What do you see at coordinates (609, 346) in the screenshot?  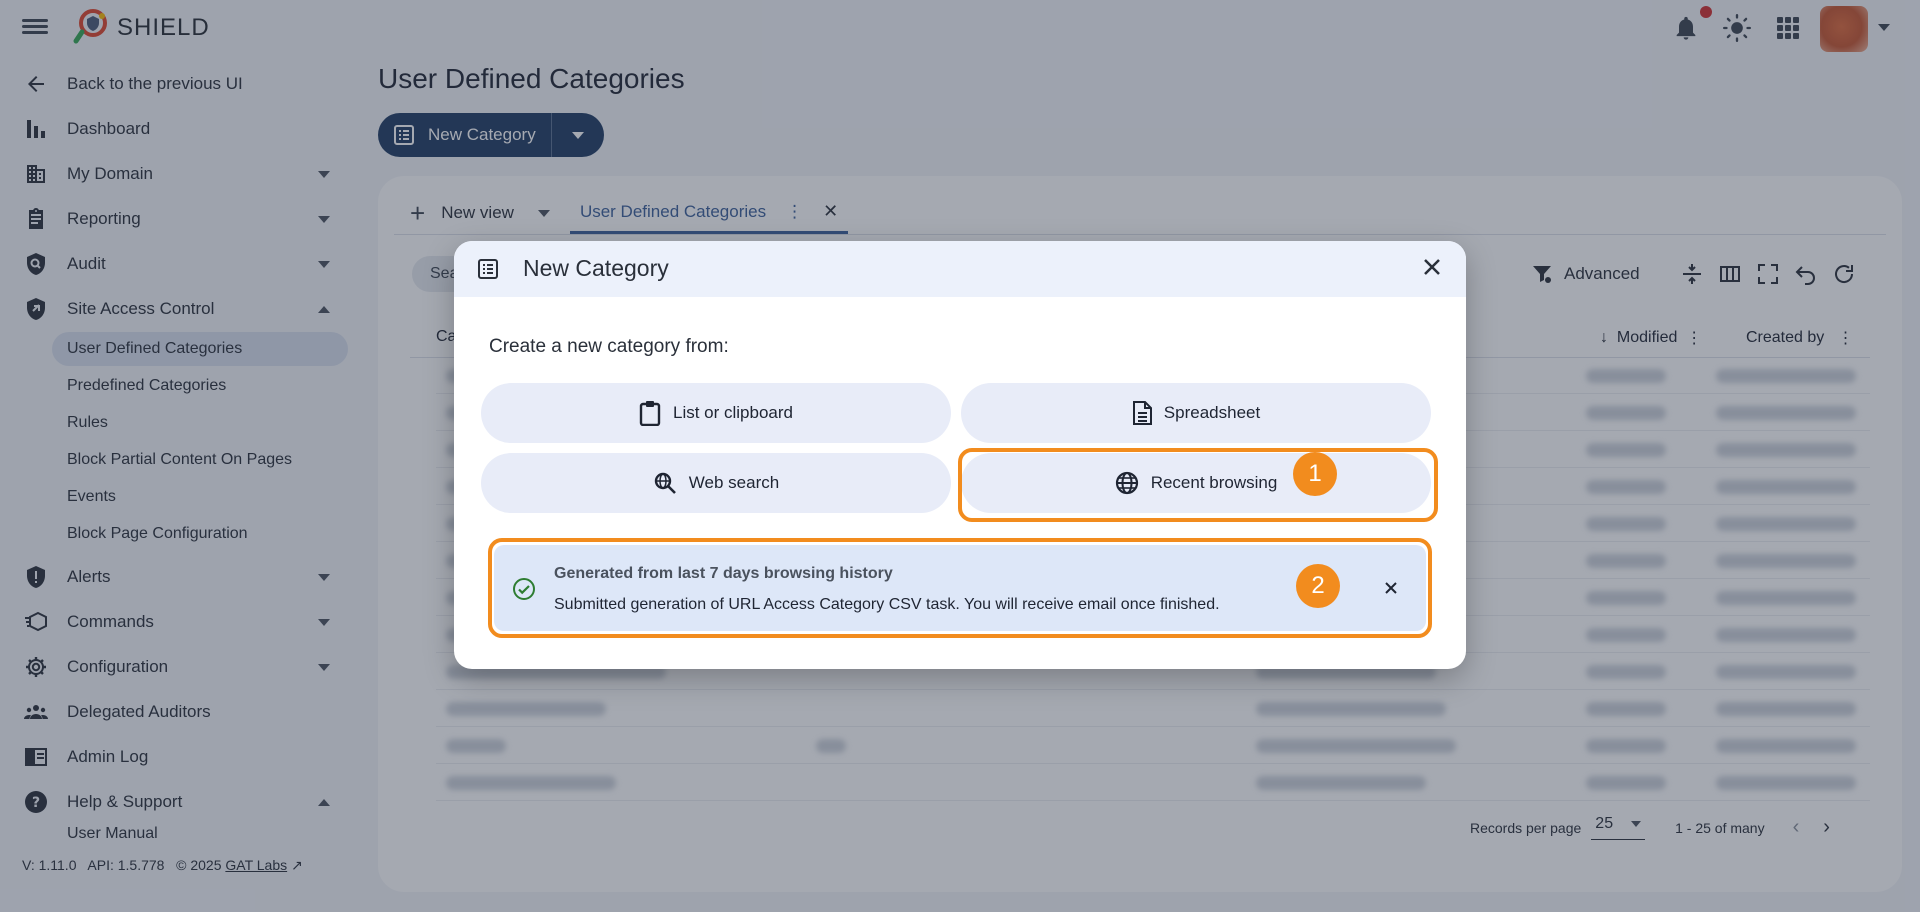 I see `dialog-prompt: Create a new category from:` at bounding box center [609, 346].